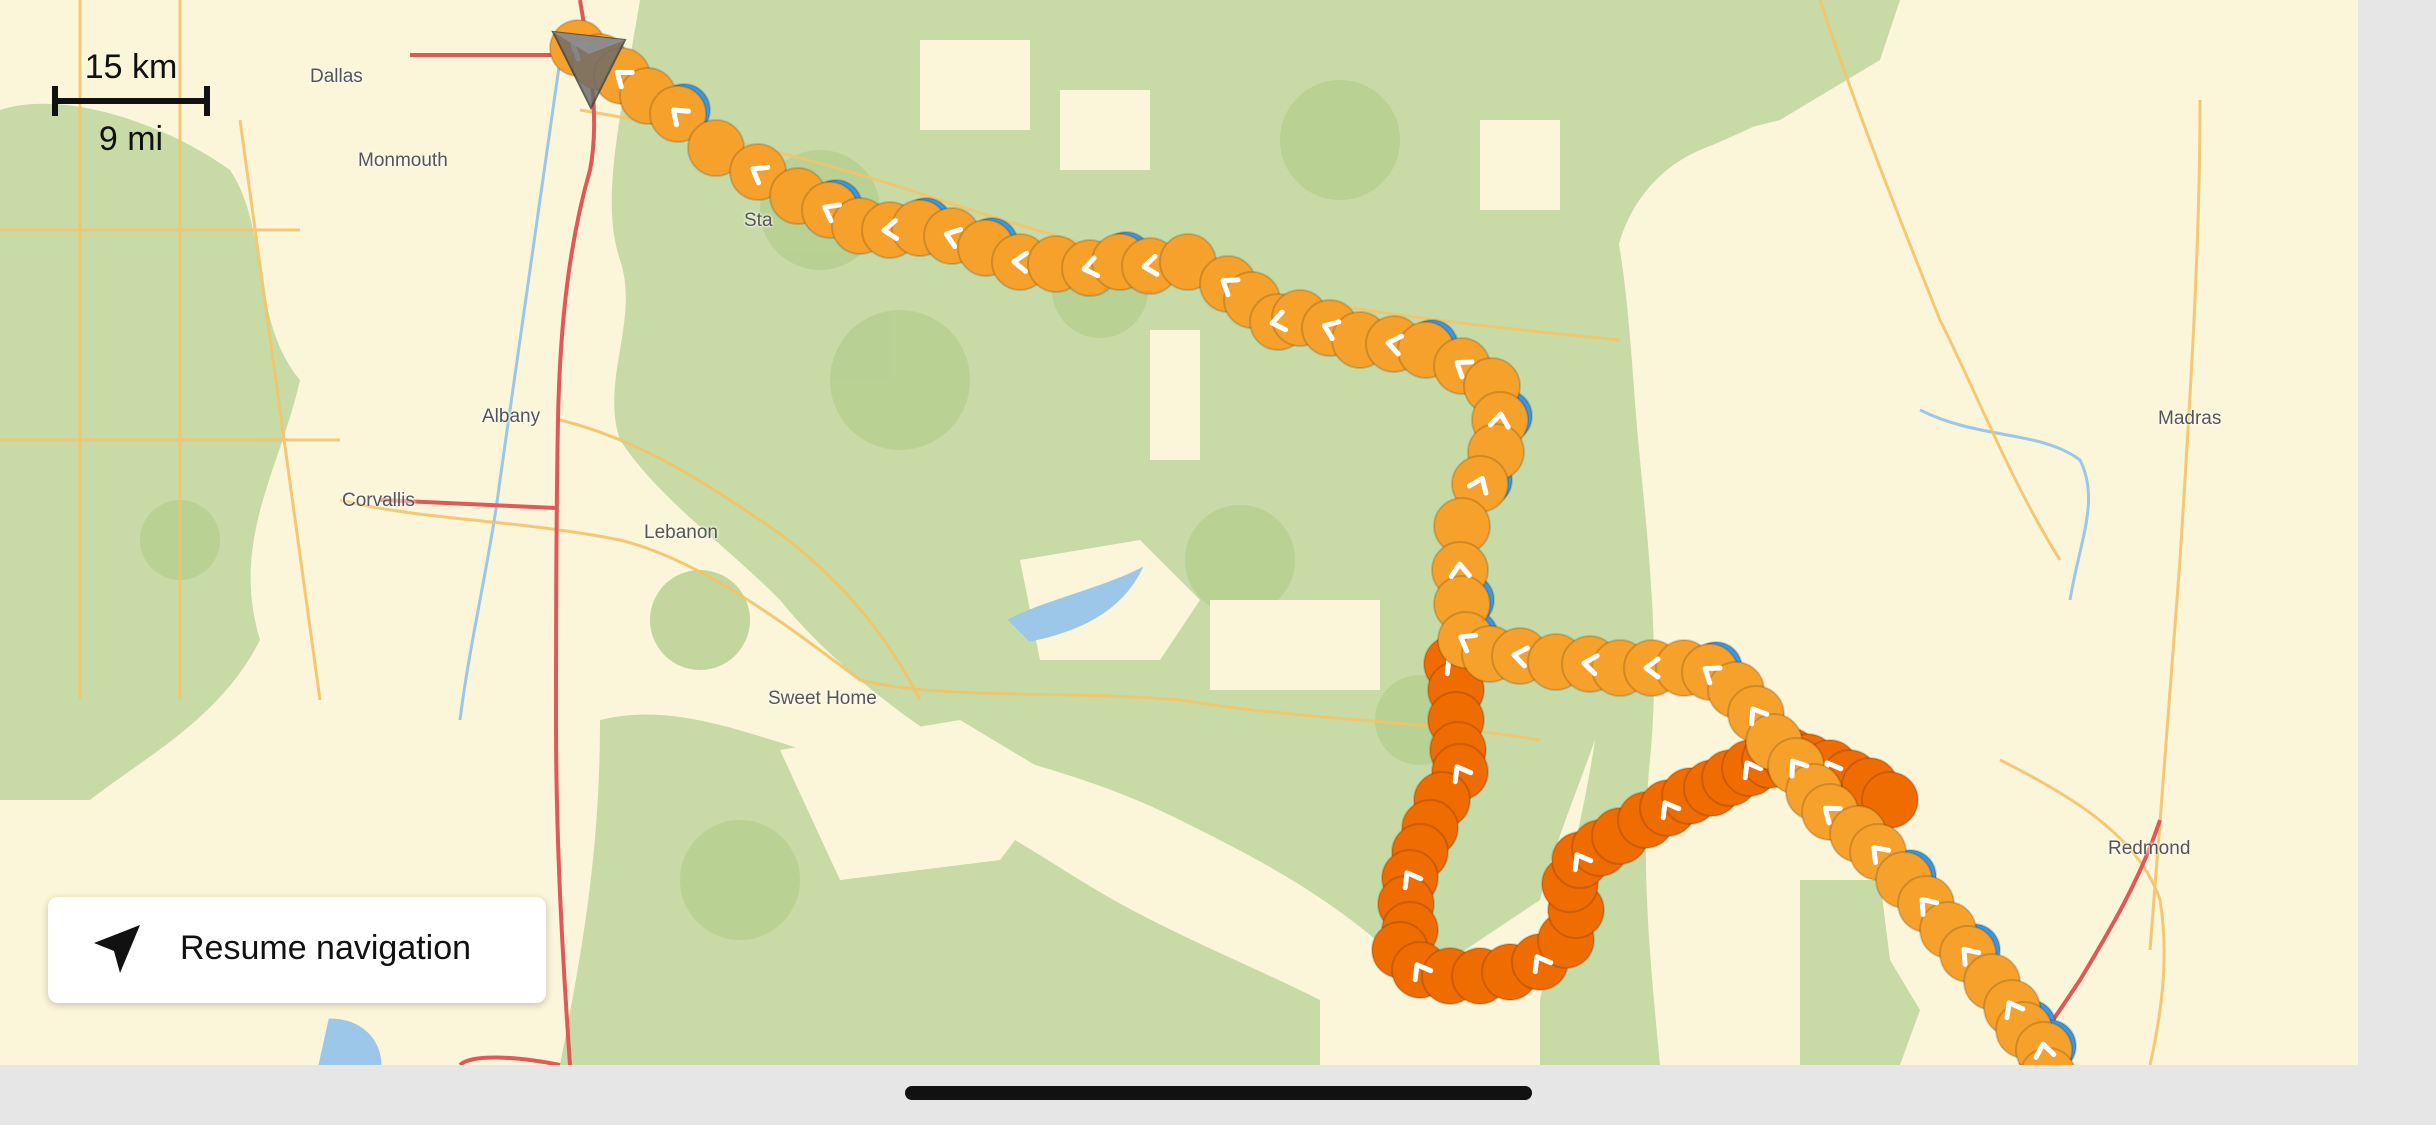  I want to click on place-label-redmond: Redmond, so click(2149, 848).